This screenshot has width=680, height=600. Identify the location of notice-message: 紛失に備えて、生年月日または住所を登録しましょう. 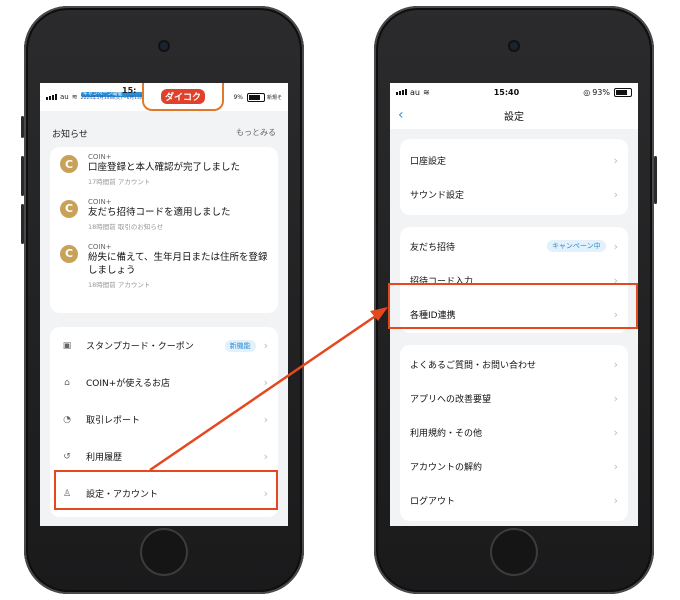
(178, 264).